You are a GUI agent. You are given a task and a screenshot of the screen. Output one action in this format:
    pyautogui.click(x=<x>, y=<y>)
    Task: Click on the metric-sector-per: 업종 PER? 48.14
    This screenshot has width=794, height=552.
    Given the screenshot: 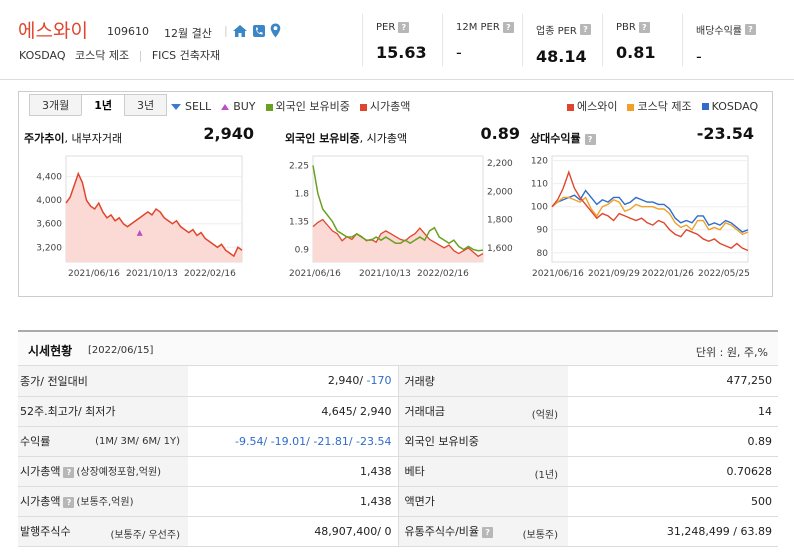 What is the action you would take?
    pyautogui.click(x=563, y=44)
    